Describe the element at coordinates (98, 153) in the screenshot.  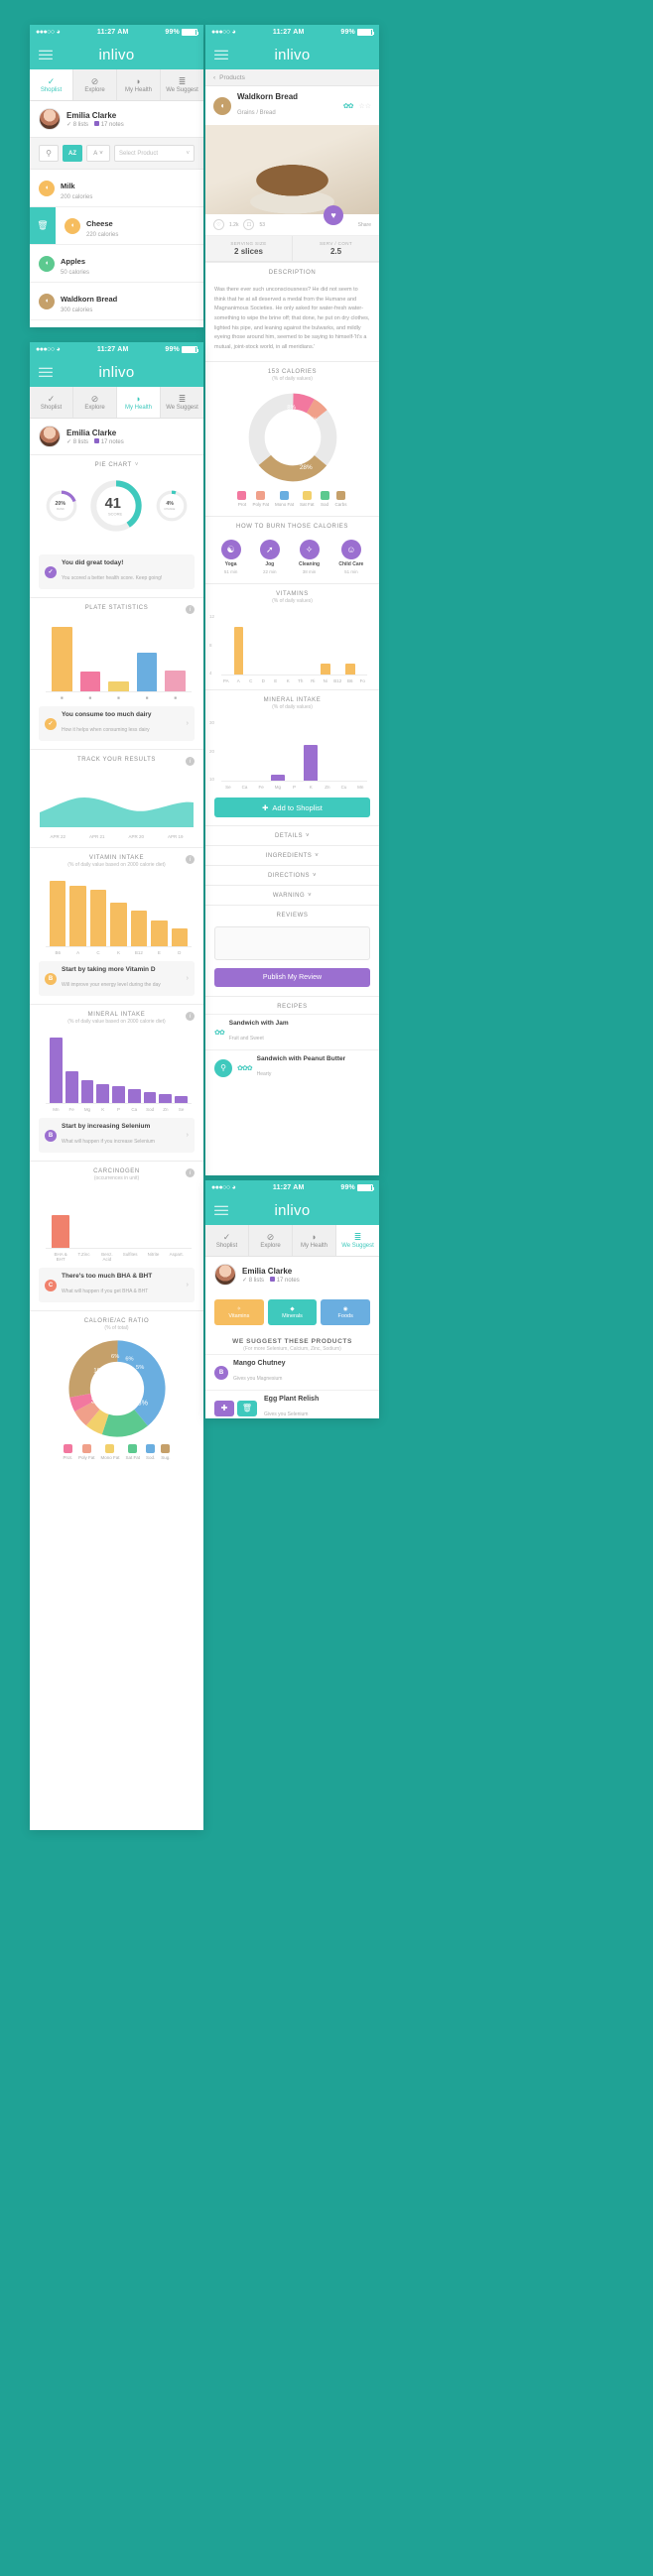
I see `letter-select: A ˅` at that location.